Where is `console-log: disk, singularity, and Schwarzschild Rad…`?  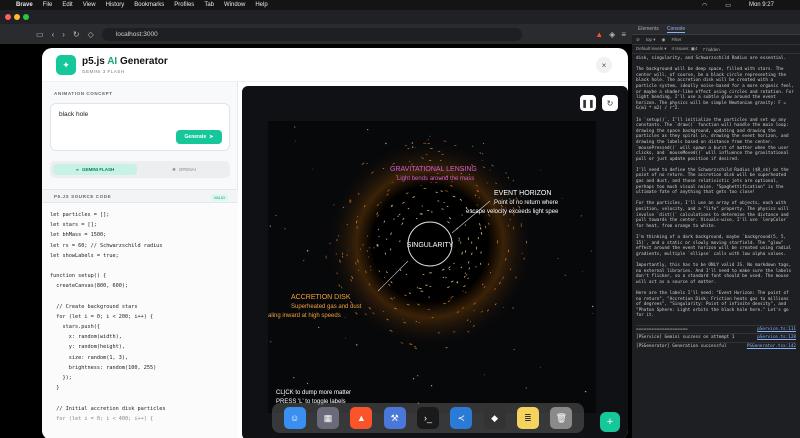 console-log: disk, singularity, and Schwarzschild Rad… is located at coordinates (716, 203).